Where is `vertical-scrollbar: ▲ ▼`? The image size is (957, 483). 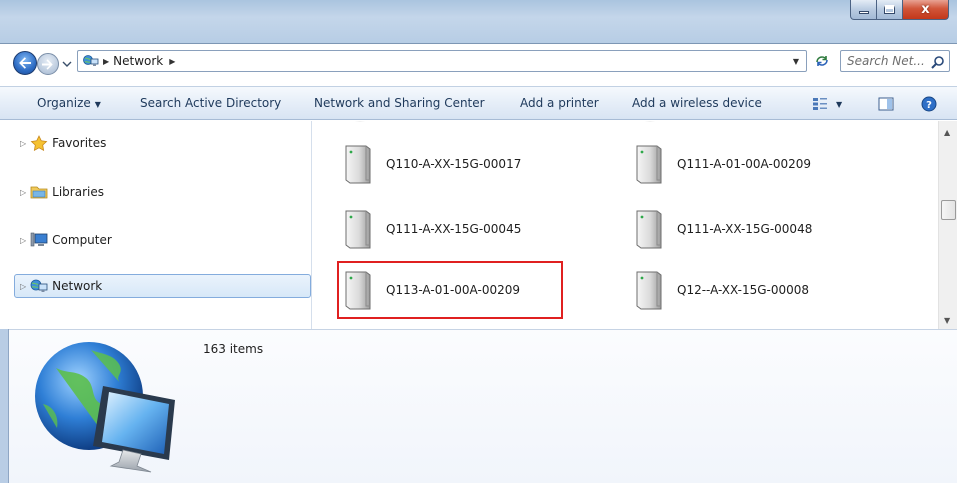
vertical-scrollbar: ▲ ▼ is located at coordinates (947, 225).